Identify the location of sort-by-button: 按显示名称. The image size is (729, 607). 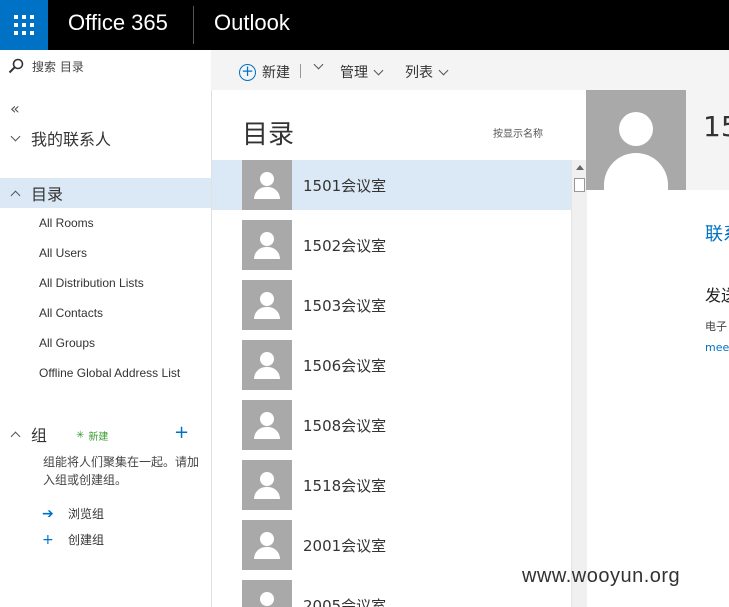
(518, 132).